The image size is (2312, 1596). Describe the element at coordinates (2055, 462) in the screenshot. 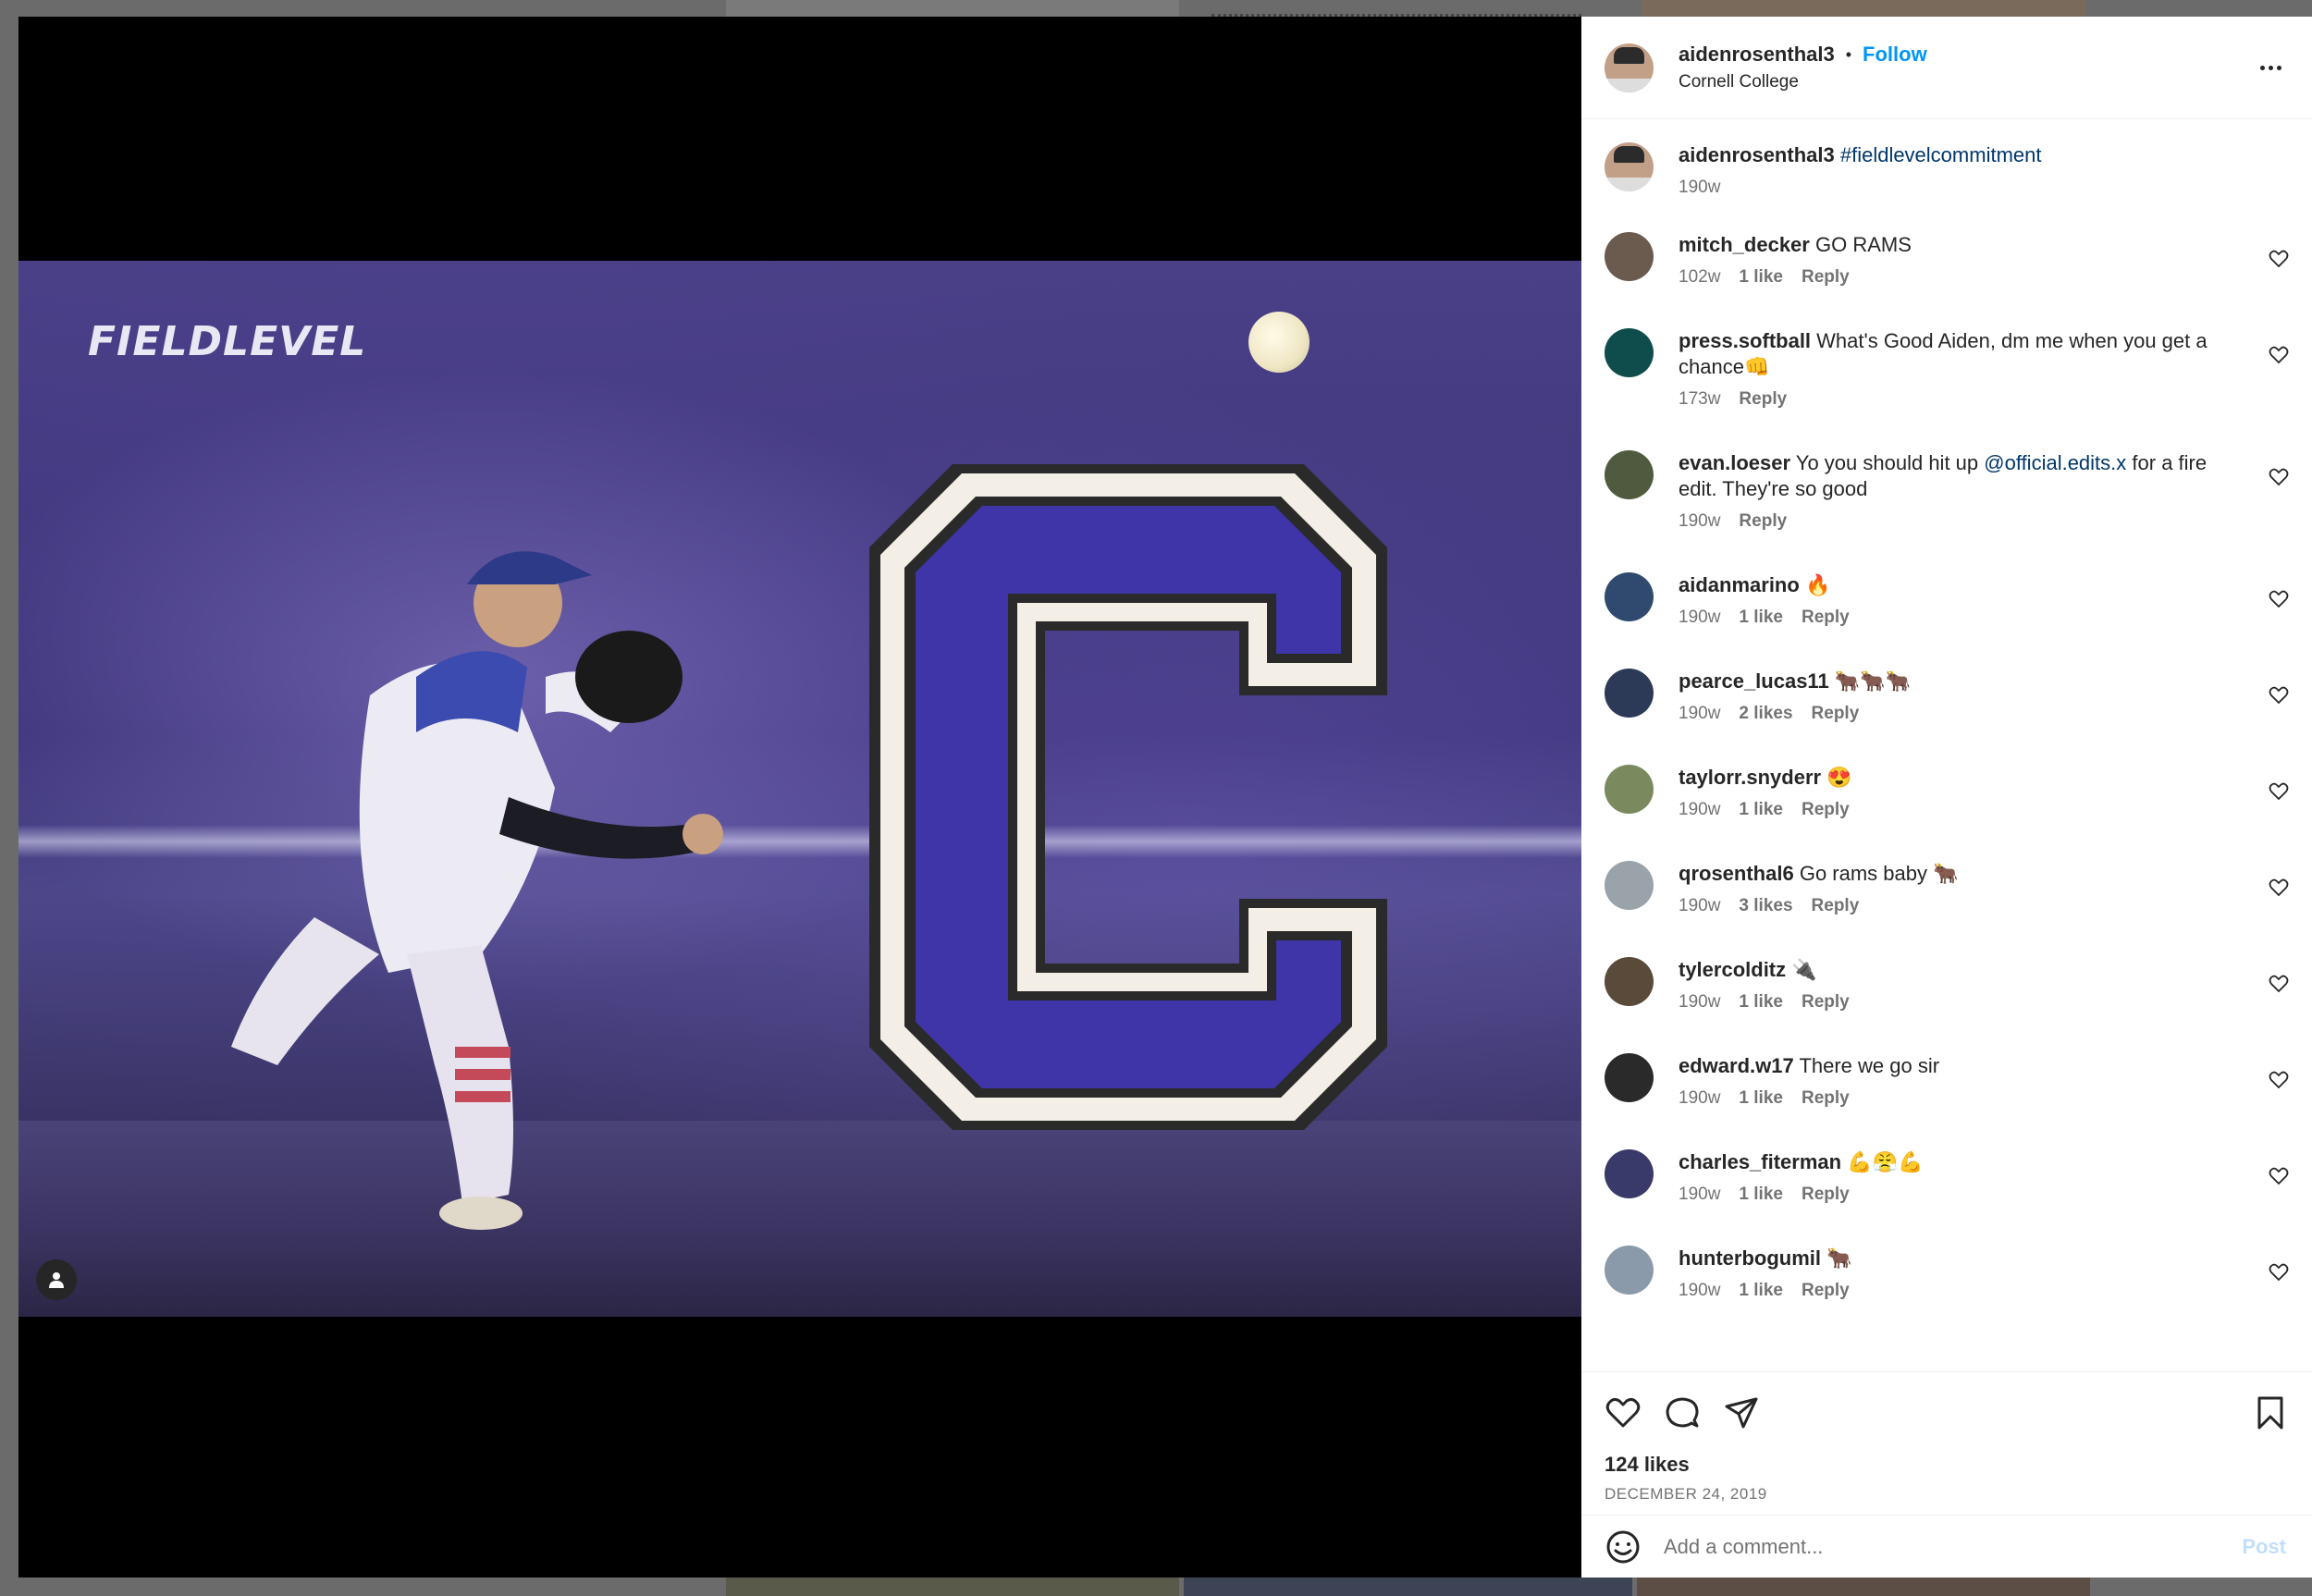

I see `comment-mention: @official.edits.x` at that location.